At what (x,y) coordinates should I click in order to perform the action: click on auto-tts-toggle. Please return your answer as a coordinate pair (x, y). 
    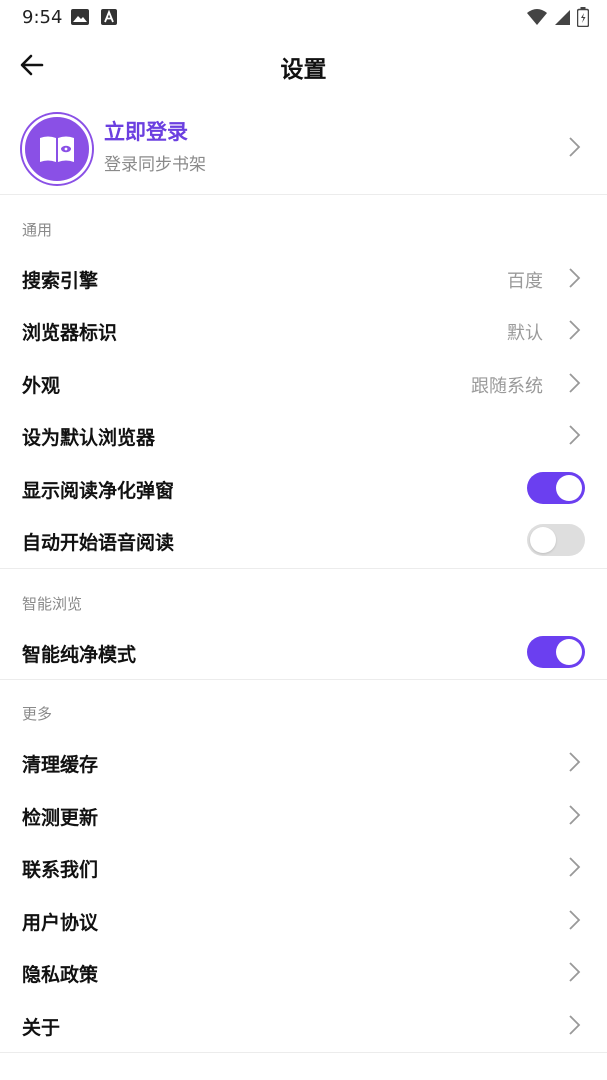
    Looking at the image, I should click on (556, 540).